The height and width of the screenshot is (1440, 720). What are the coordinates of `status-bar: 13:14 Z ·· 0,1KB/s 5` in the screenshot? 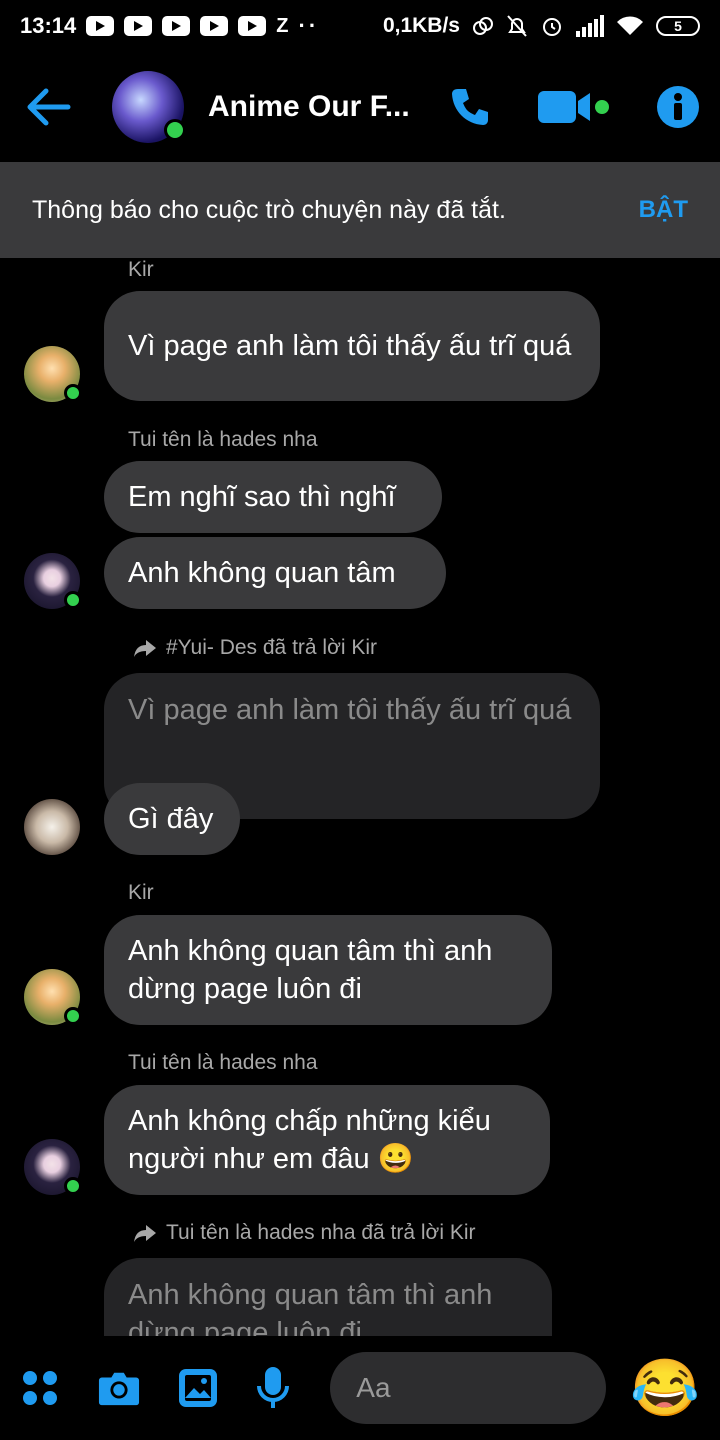 It's located at (360, 26).